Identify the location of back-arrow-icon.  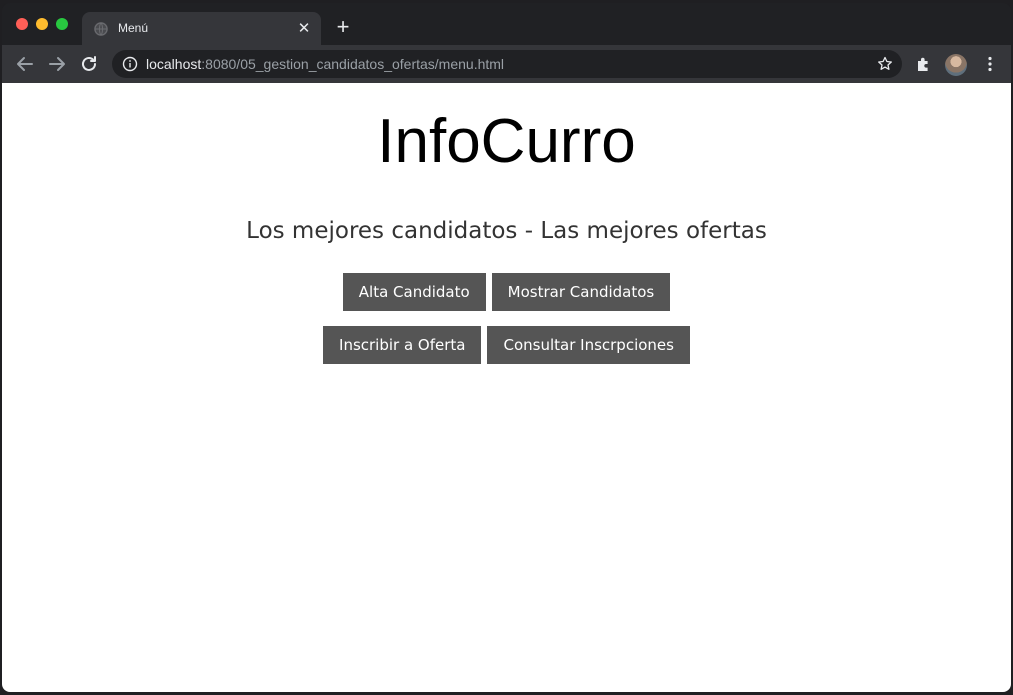
(25, 64).